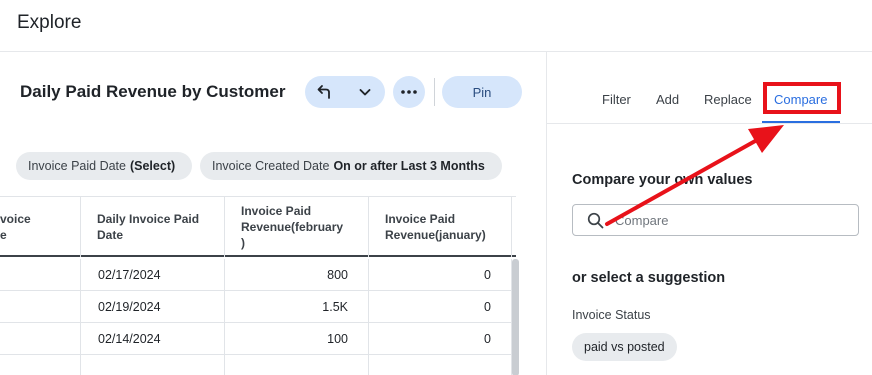 This screenshot has height=375, width=872. I want to click on history-dropdown-button, so click(365, 92).